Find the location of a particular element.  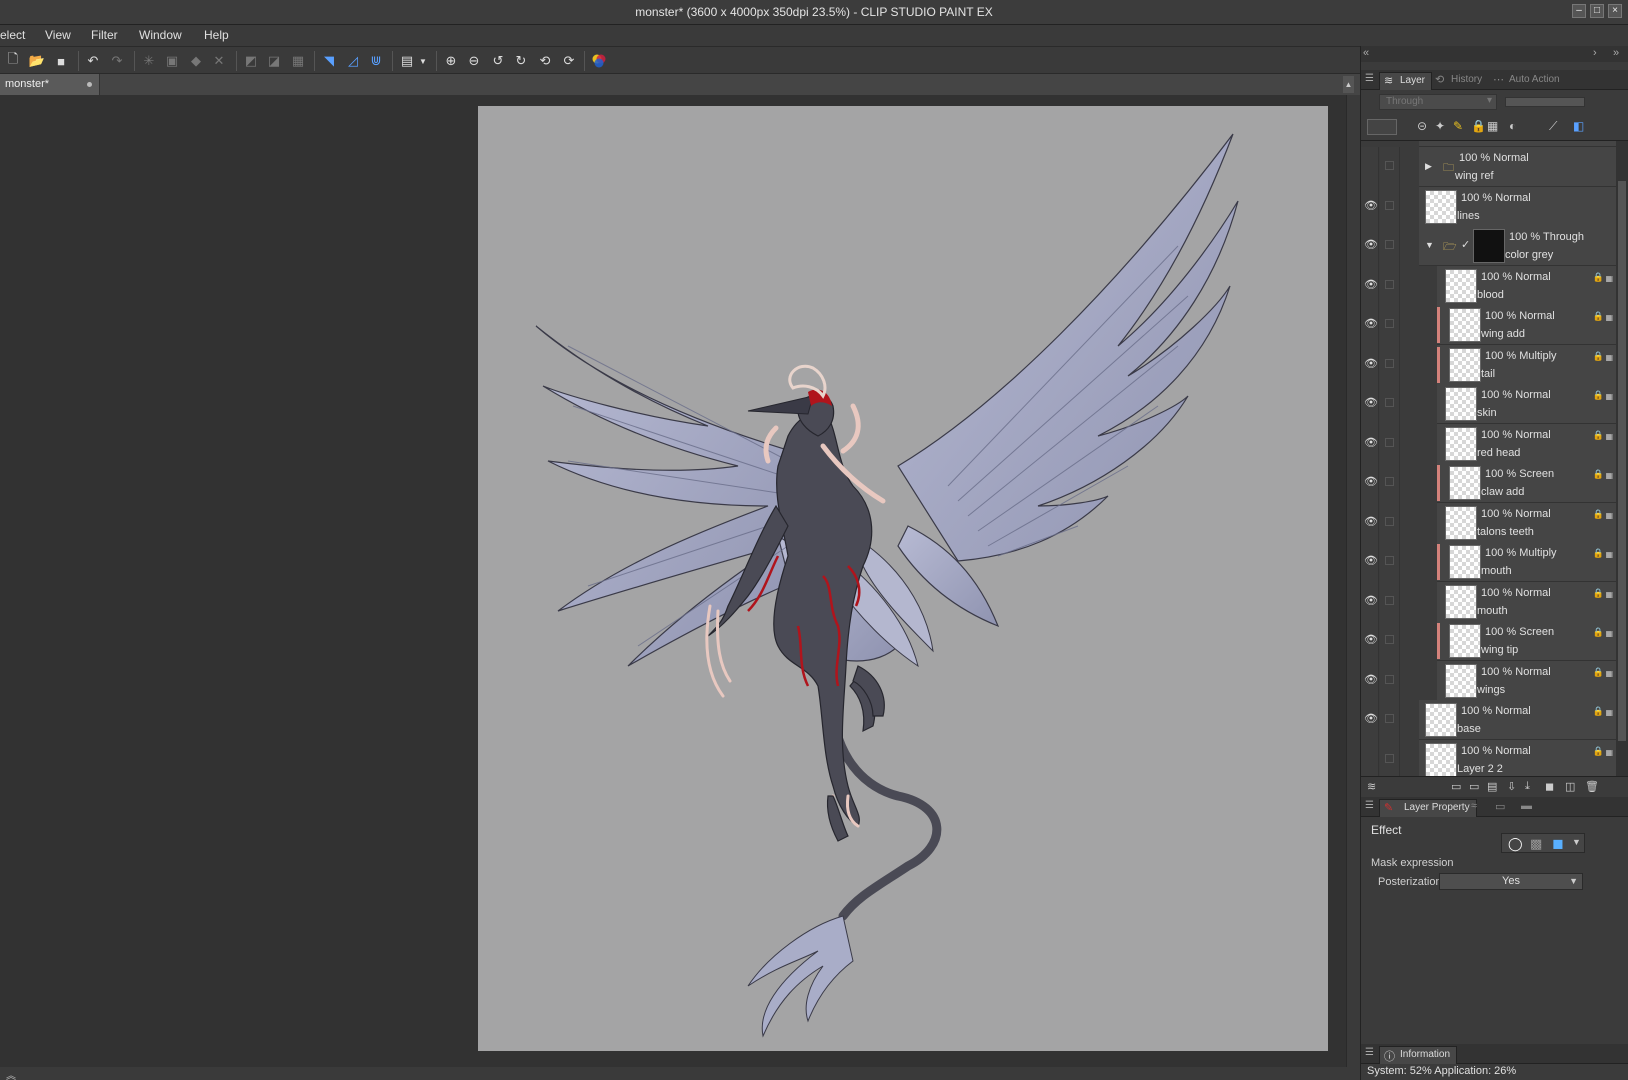

property-panel-menu-icon: ☰ is located at coordinates (1369, 805).